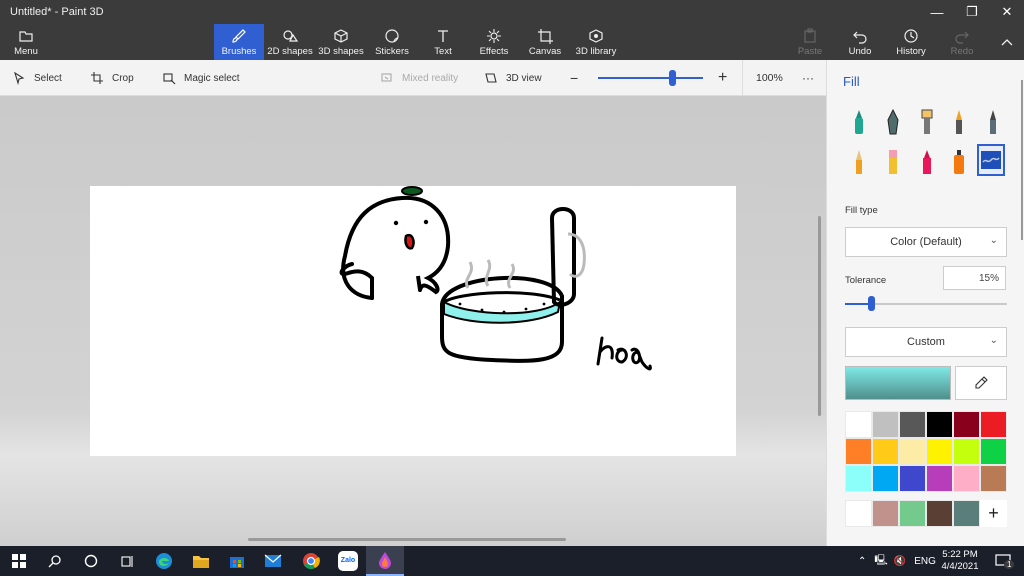 This screenshot has width=1024, height=576. Describe the element at coordinates (1007, 12) in the screenshot. I see `close-button: ✕` at that location.